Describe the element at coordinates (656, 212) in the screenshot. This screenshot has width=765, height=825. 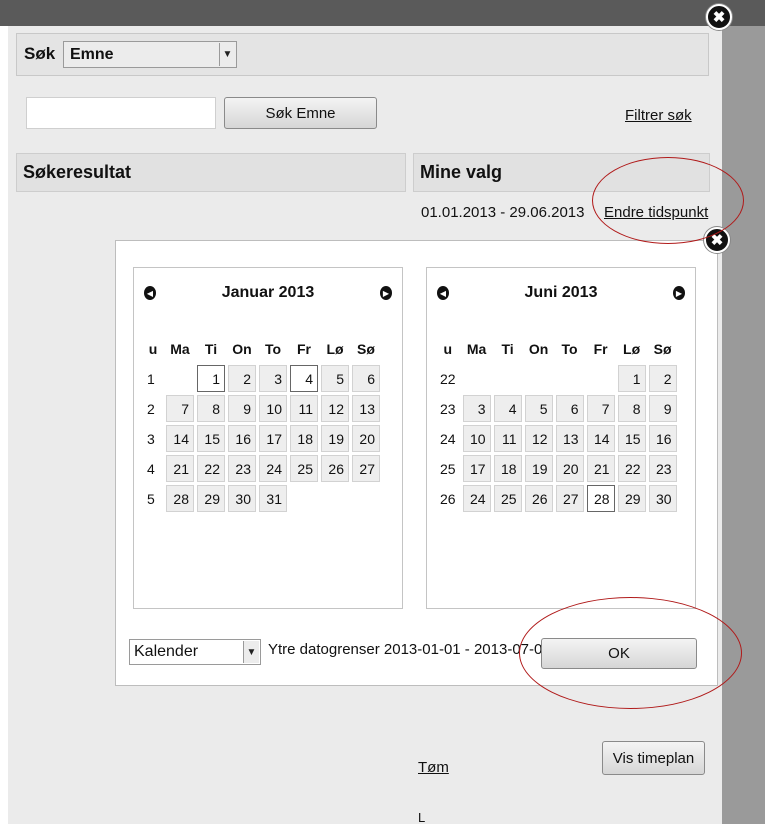
I see `change-time-link: Endre tidspunkt` at that location.